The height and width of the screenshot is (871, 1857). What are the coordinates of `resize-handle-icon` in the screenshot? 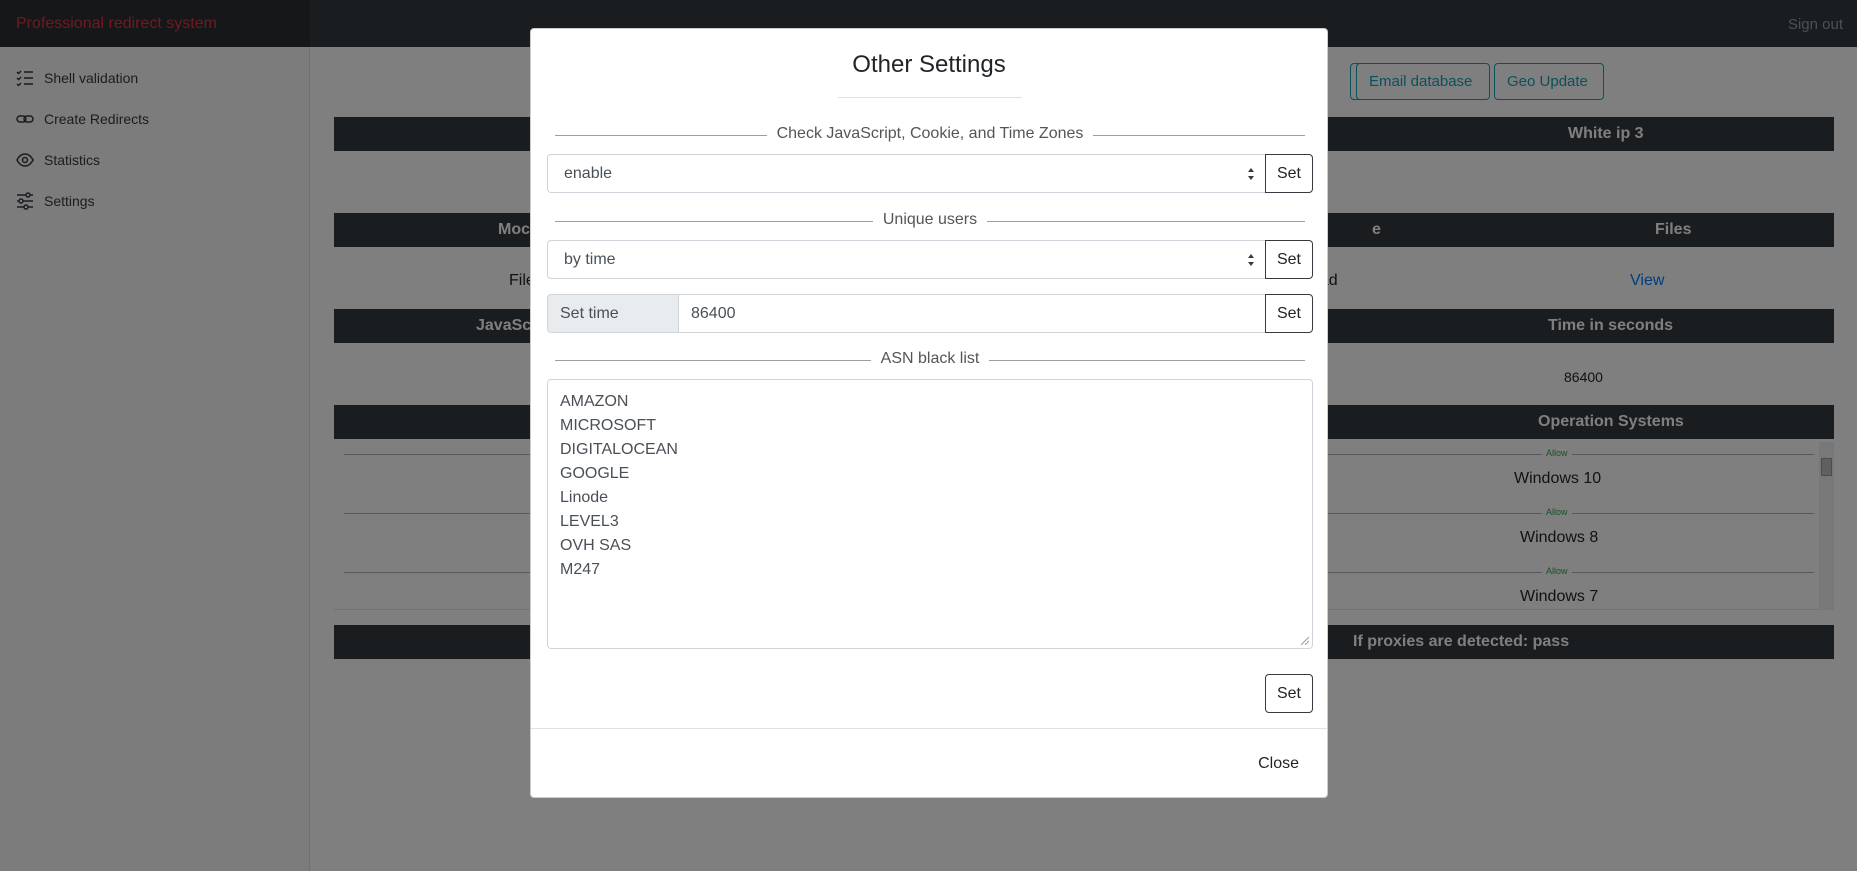 It's located at (1305, 641).